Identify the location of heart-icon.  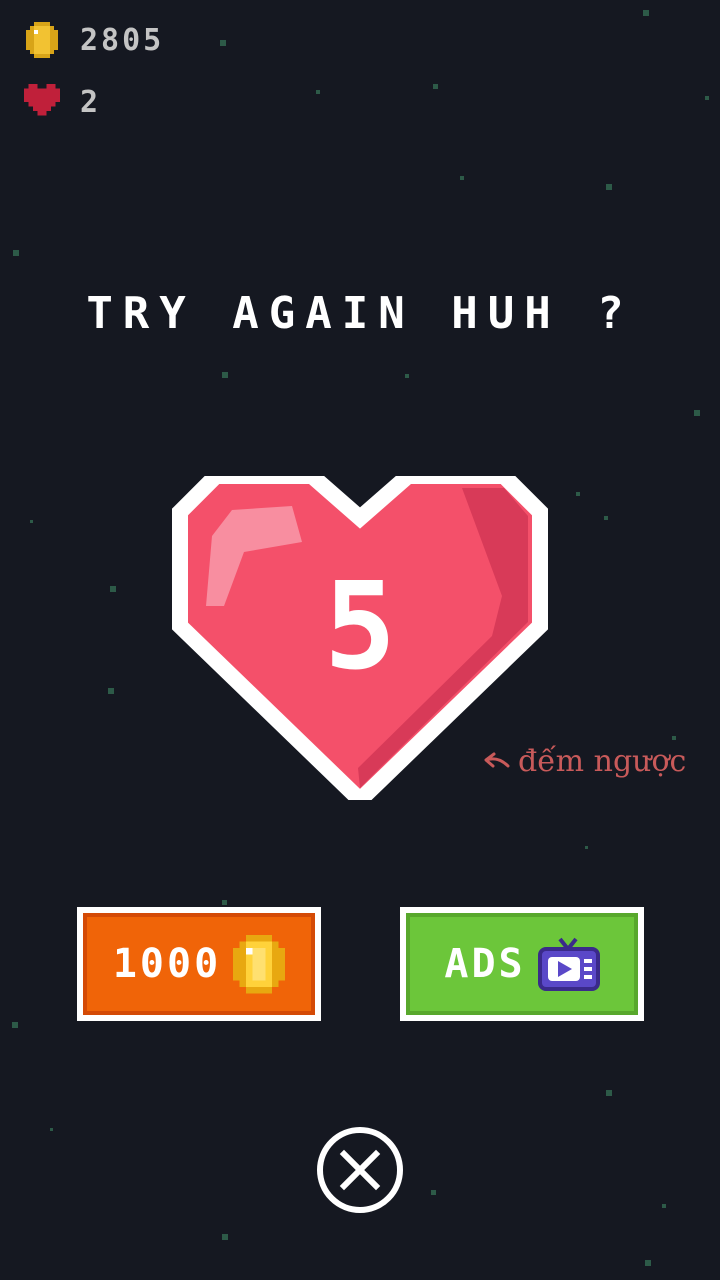
(42, 100).